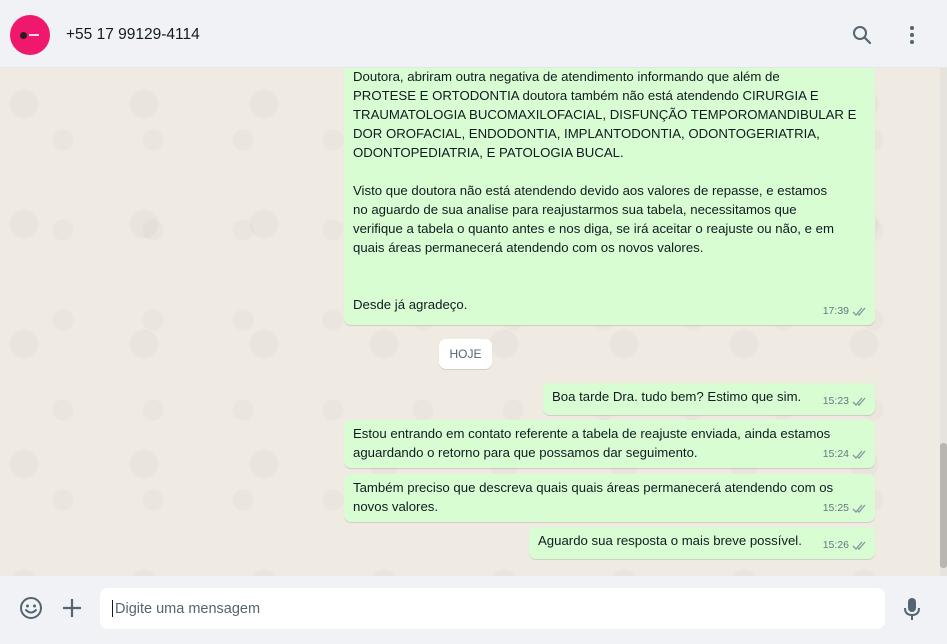 Image resolution: width=947 pixels, height=644 pixels. I want to click on message-meta: 15:25, so click(845, 508).